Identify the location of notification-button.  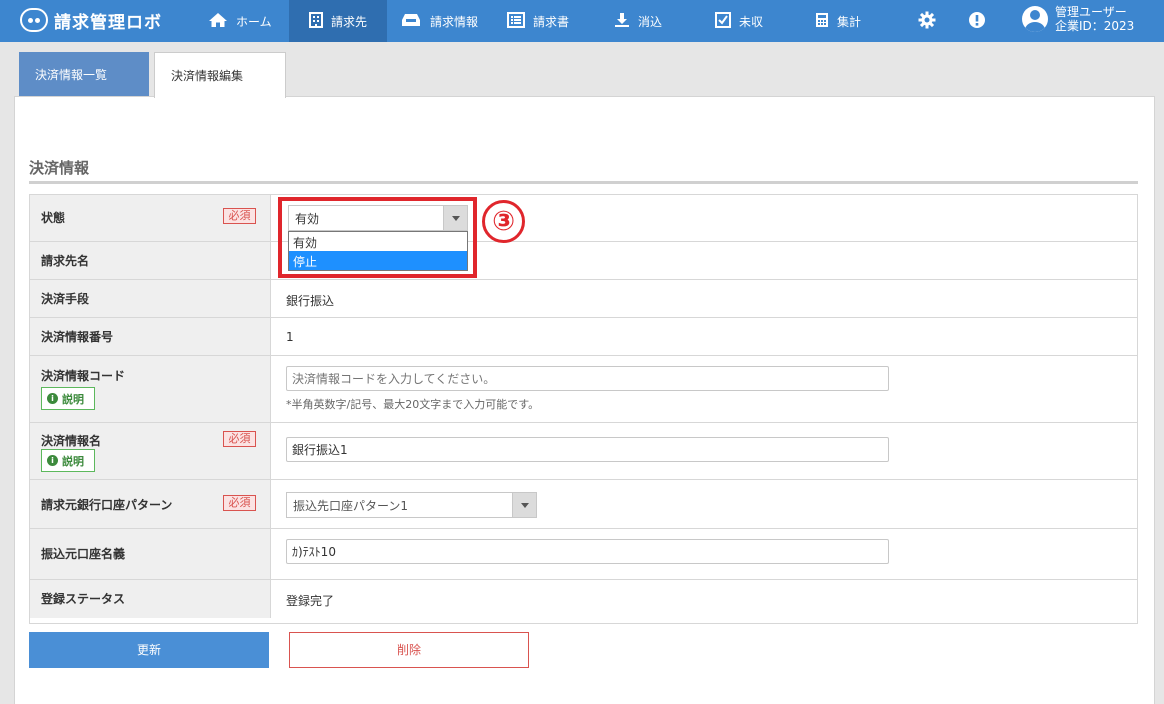
(978, 21).